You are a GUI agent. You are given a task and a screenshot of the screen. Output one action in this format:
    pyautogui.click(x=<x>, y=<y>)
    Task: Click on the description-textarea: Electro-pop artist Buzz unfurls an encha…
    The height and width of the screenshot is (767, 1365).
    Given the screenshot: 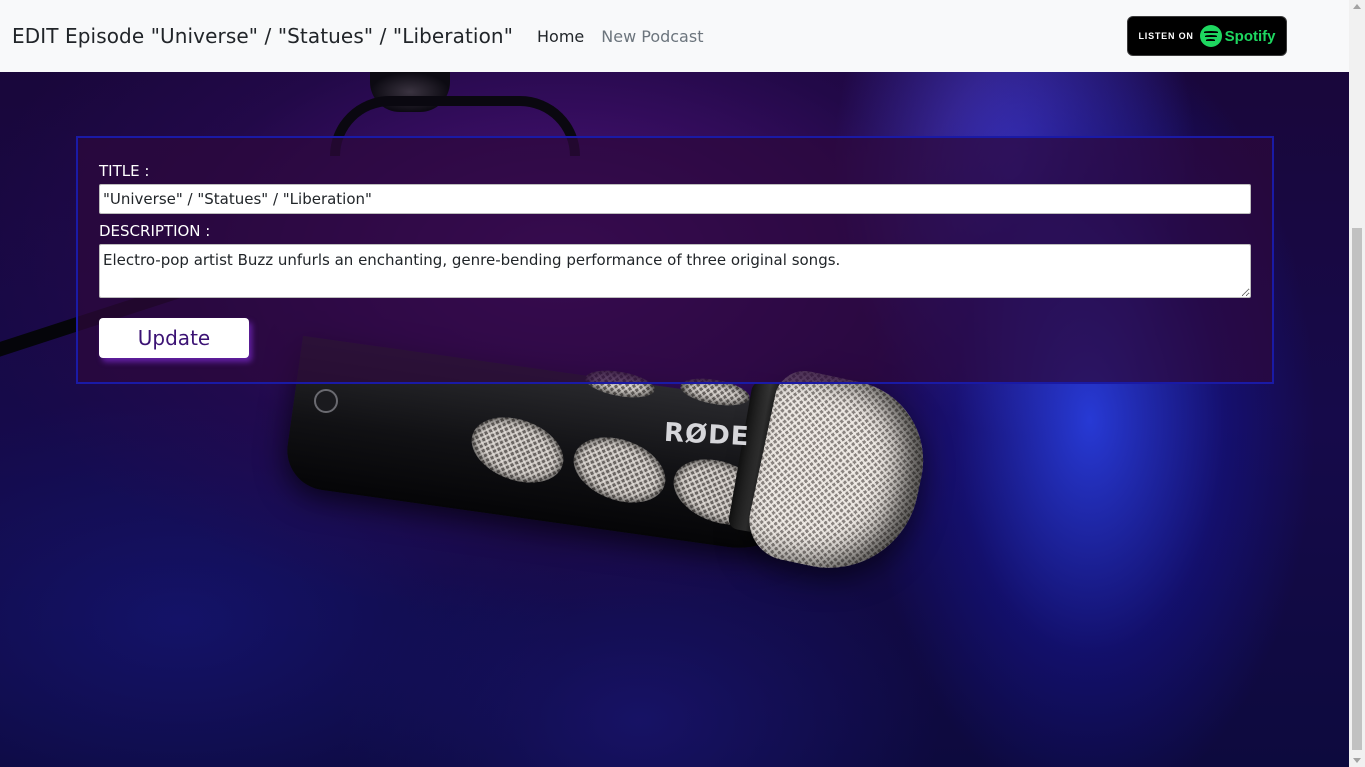 What is the action you would take?
    pyautogui.click(x=675, y=271)
    